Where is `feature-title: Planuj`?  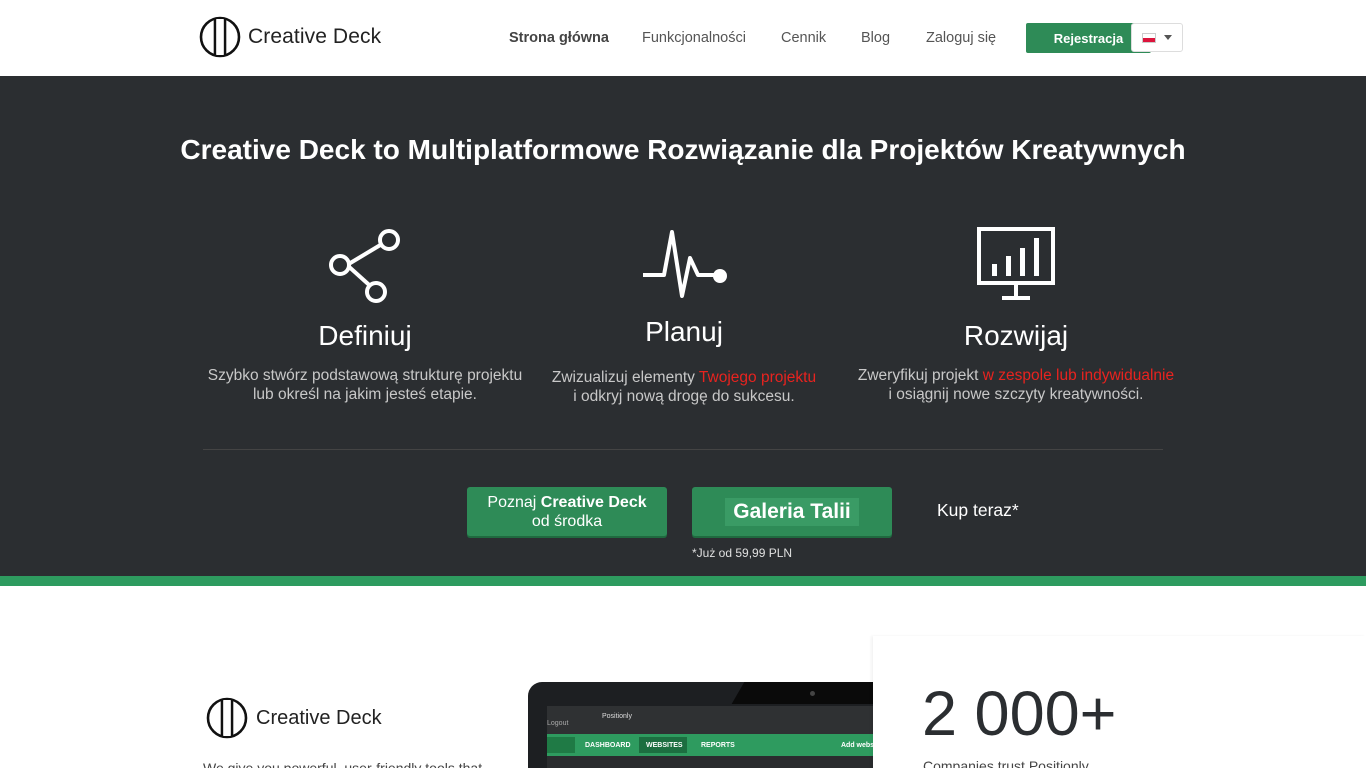
feature-title: Planuj is located at coordinates (684, 331).